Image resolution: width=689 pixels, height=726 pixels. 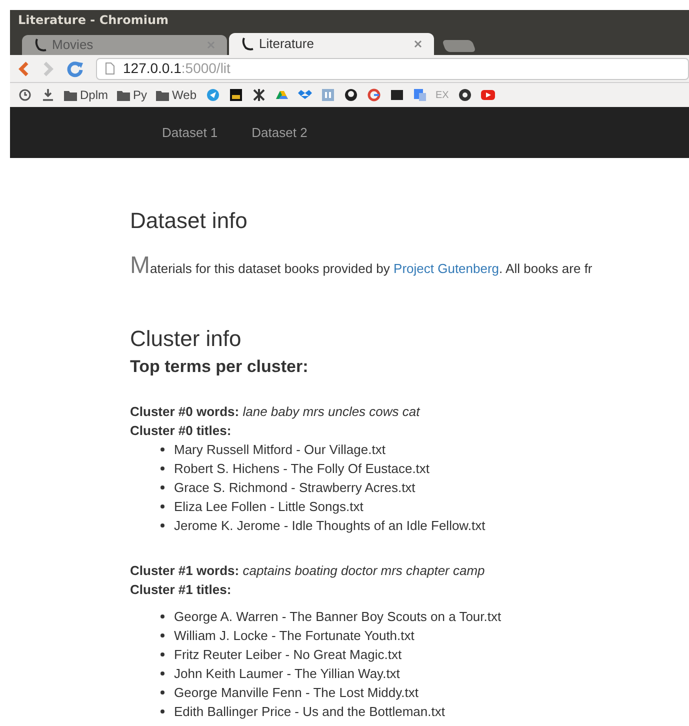 What do you see at coordinates (181, 431) in the screenshot?
I see `cluster-titles-label: Cluster #0 titles:` at bounding box center [181, 431].